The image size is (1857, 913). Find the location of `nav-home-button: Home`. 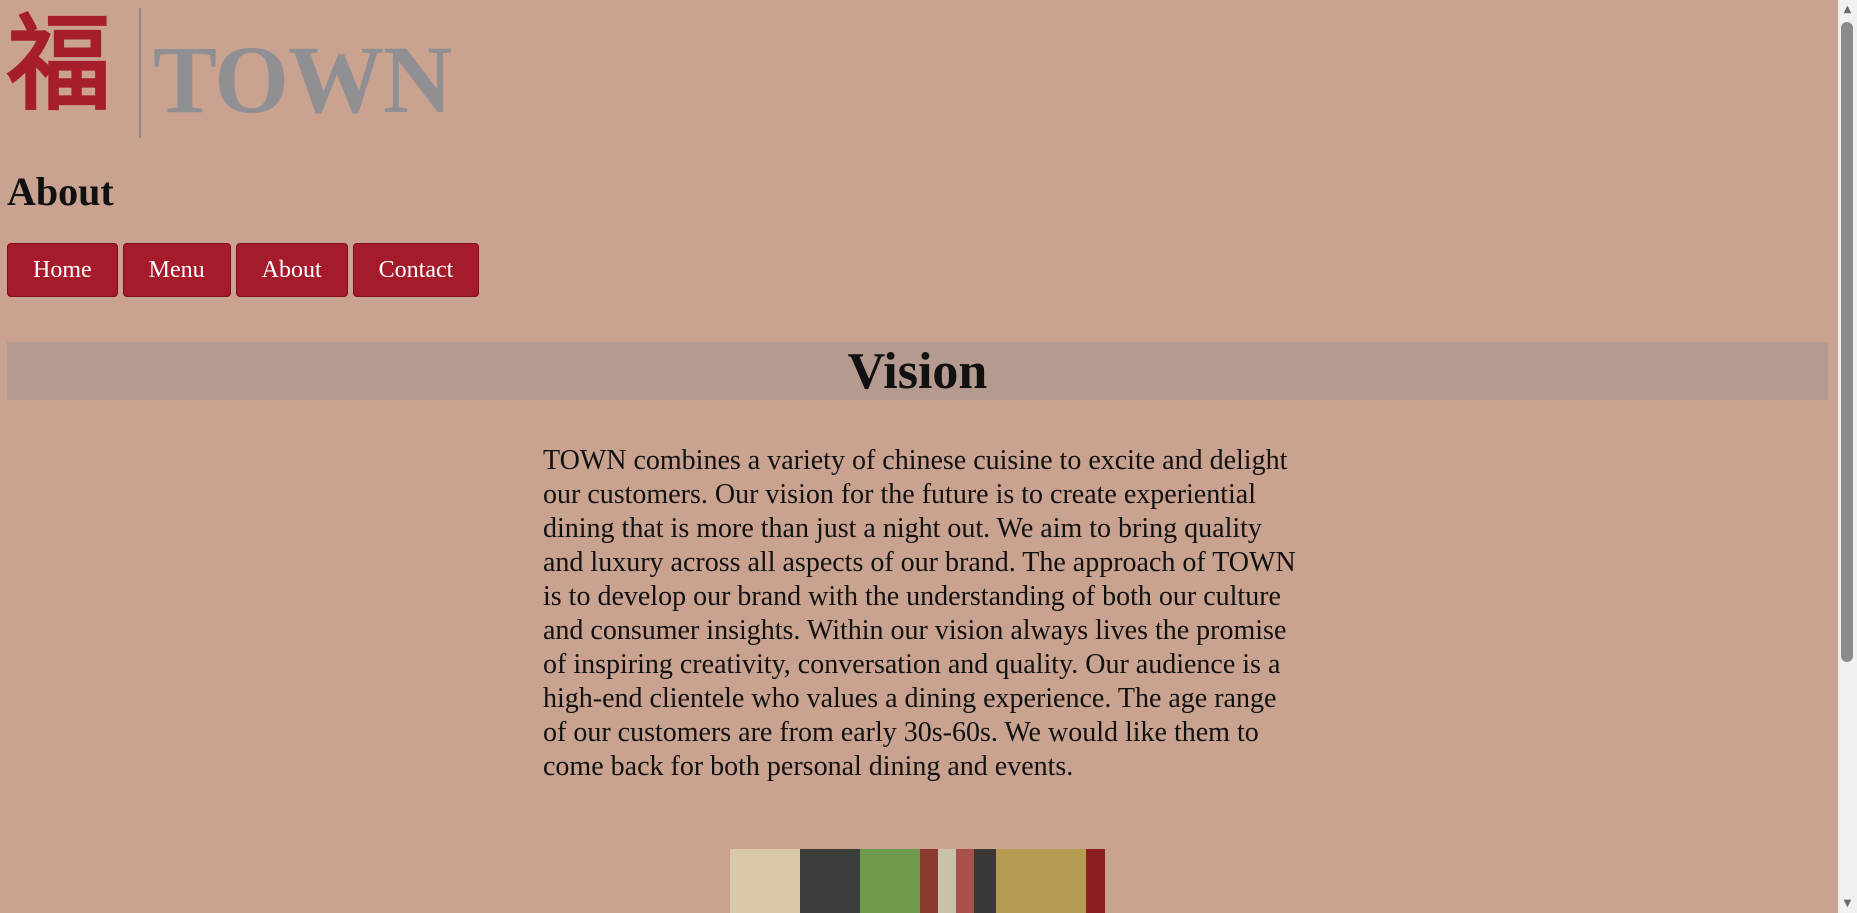

nav-home-button: Home is located at coordinates (62, 270).